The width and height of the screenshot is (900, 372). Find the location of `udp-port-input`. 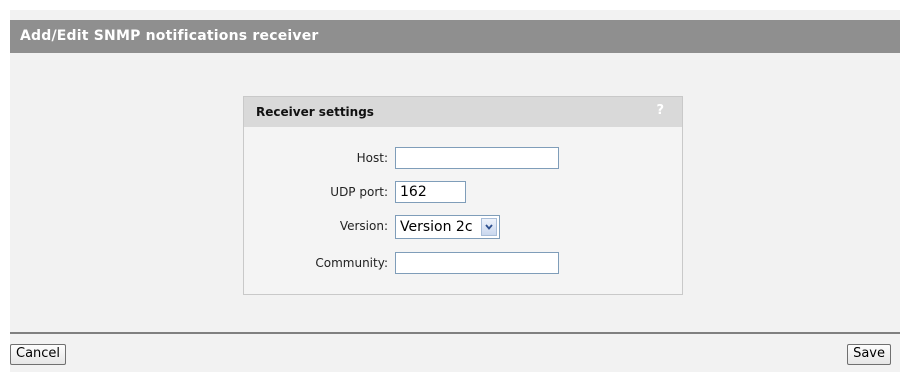

udp-port-input is located at coordinates (430, 192).